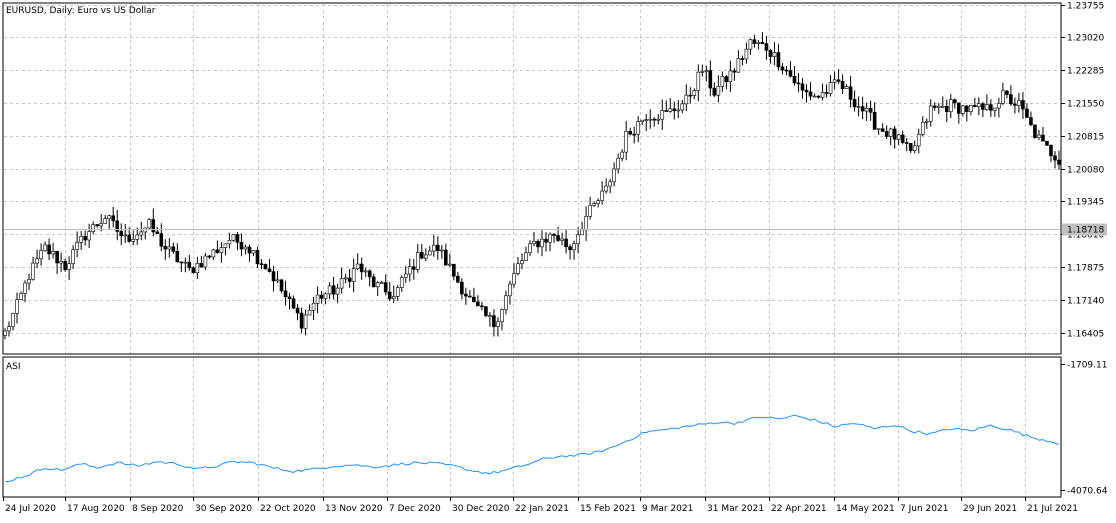  What do you see at coordinates (1085, 138) in the screenshot?
I see `price-tick-label: 1.20815` at bounding box center [1085, 138].